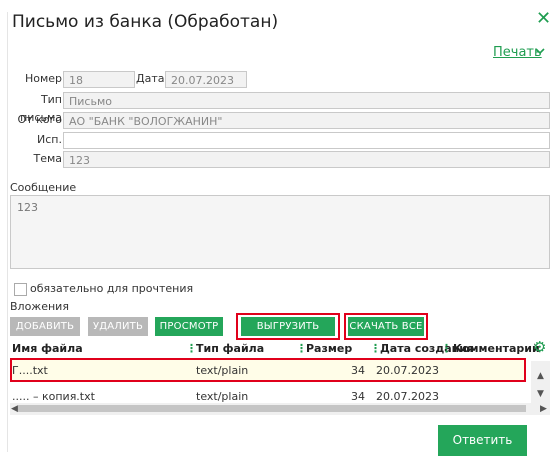  What do you see at coordinates (53, 396) in the screenshot?
I see `row-filename: ..... – копия.txt` at bounding box center [53, 396].